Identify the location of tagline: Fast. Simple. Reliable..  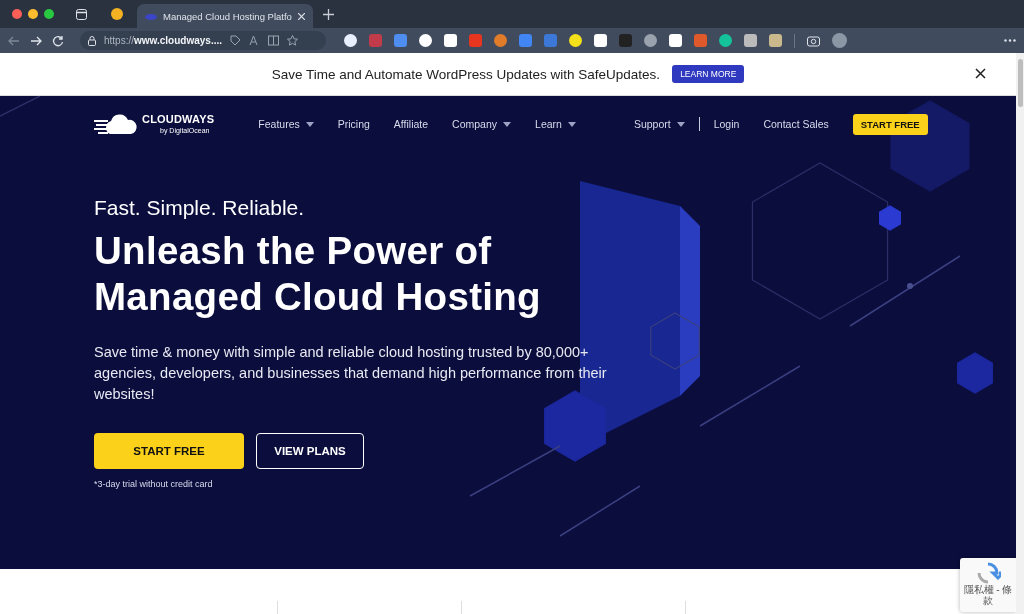
(199, 208).